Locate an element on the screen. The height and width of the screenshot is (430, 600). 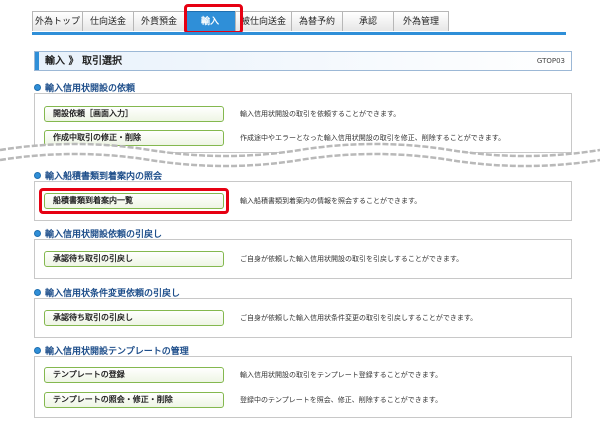
page-cut-wave is located at coordinates (300, 155).